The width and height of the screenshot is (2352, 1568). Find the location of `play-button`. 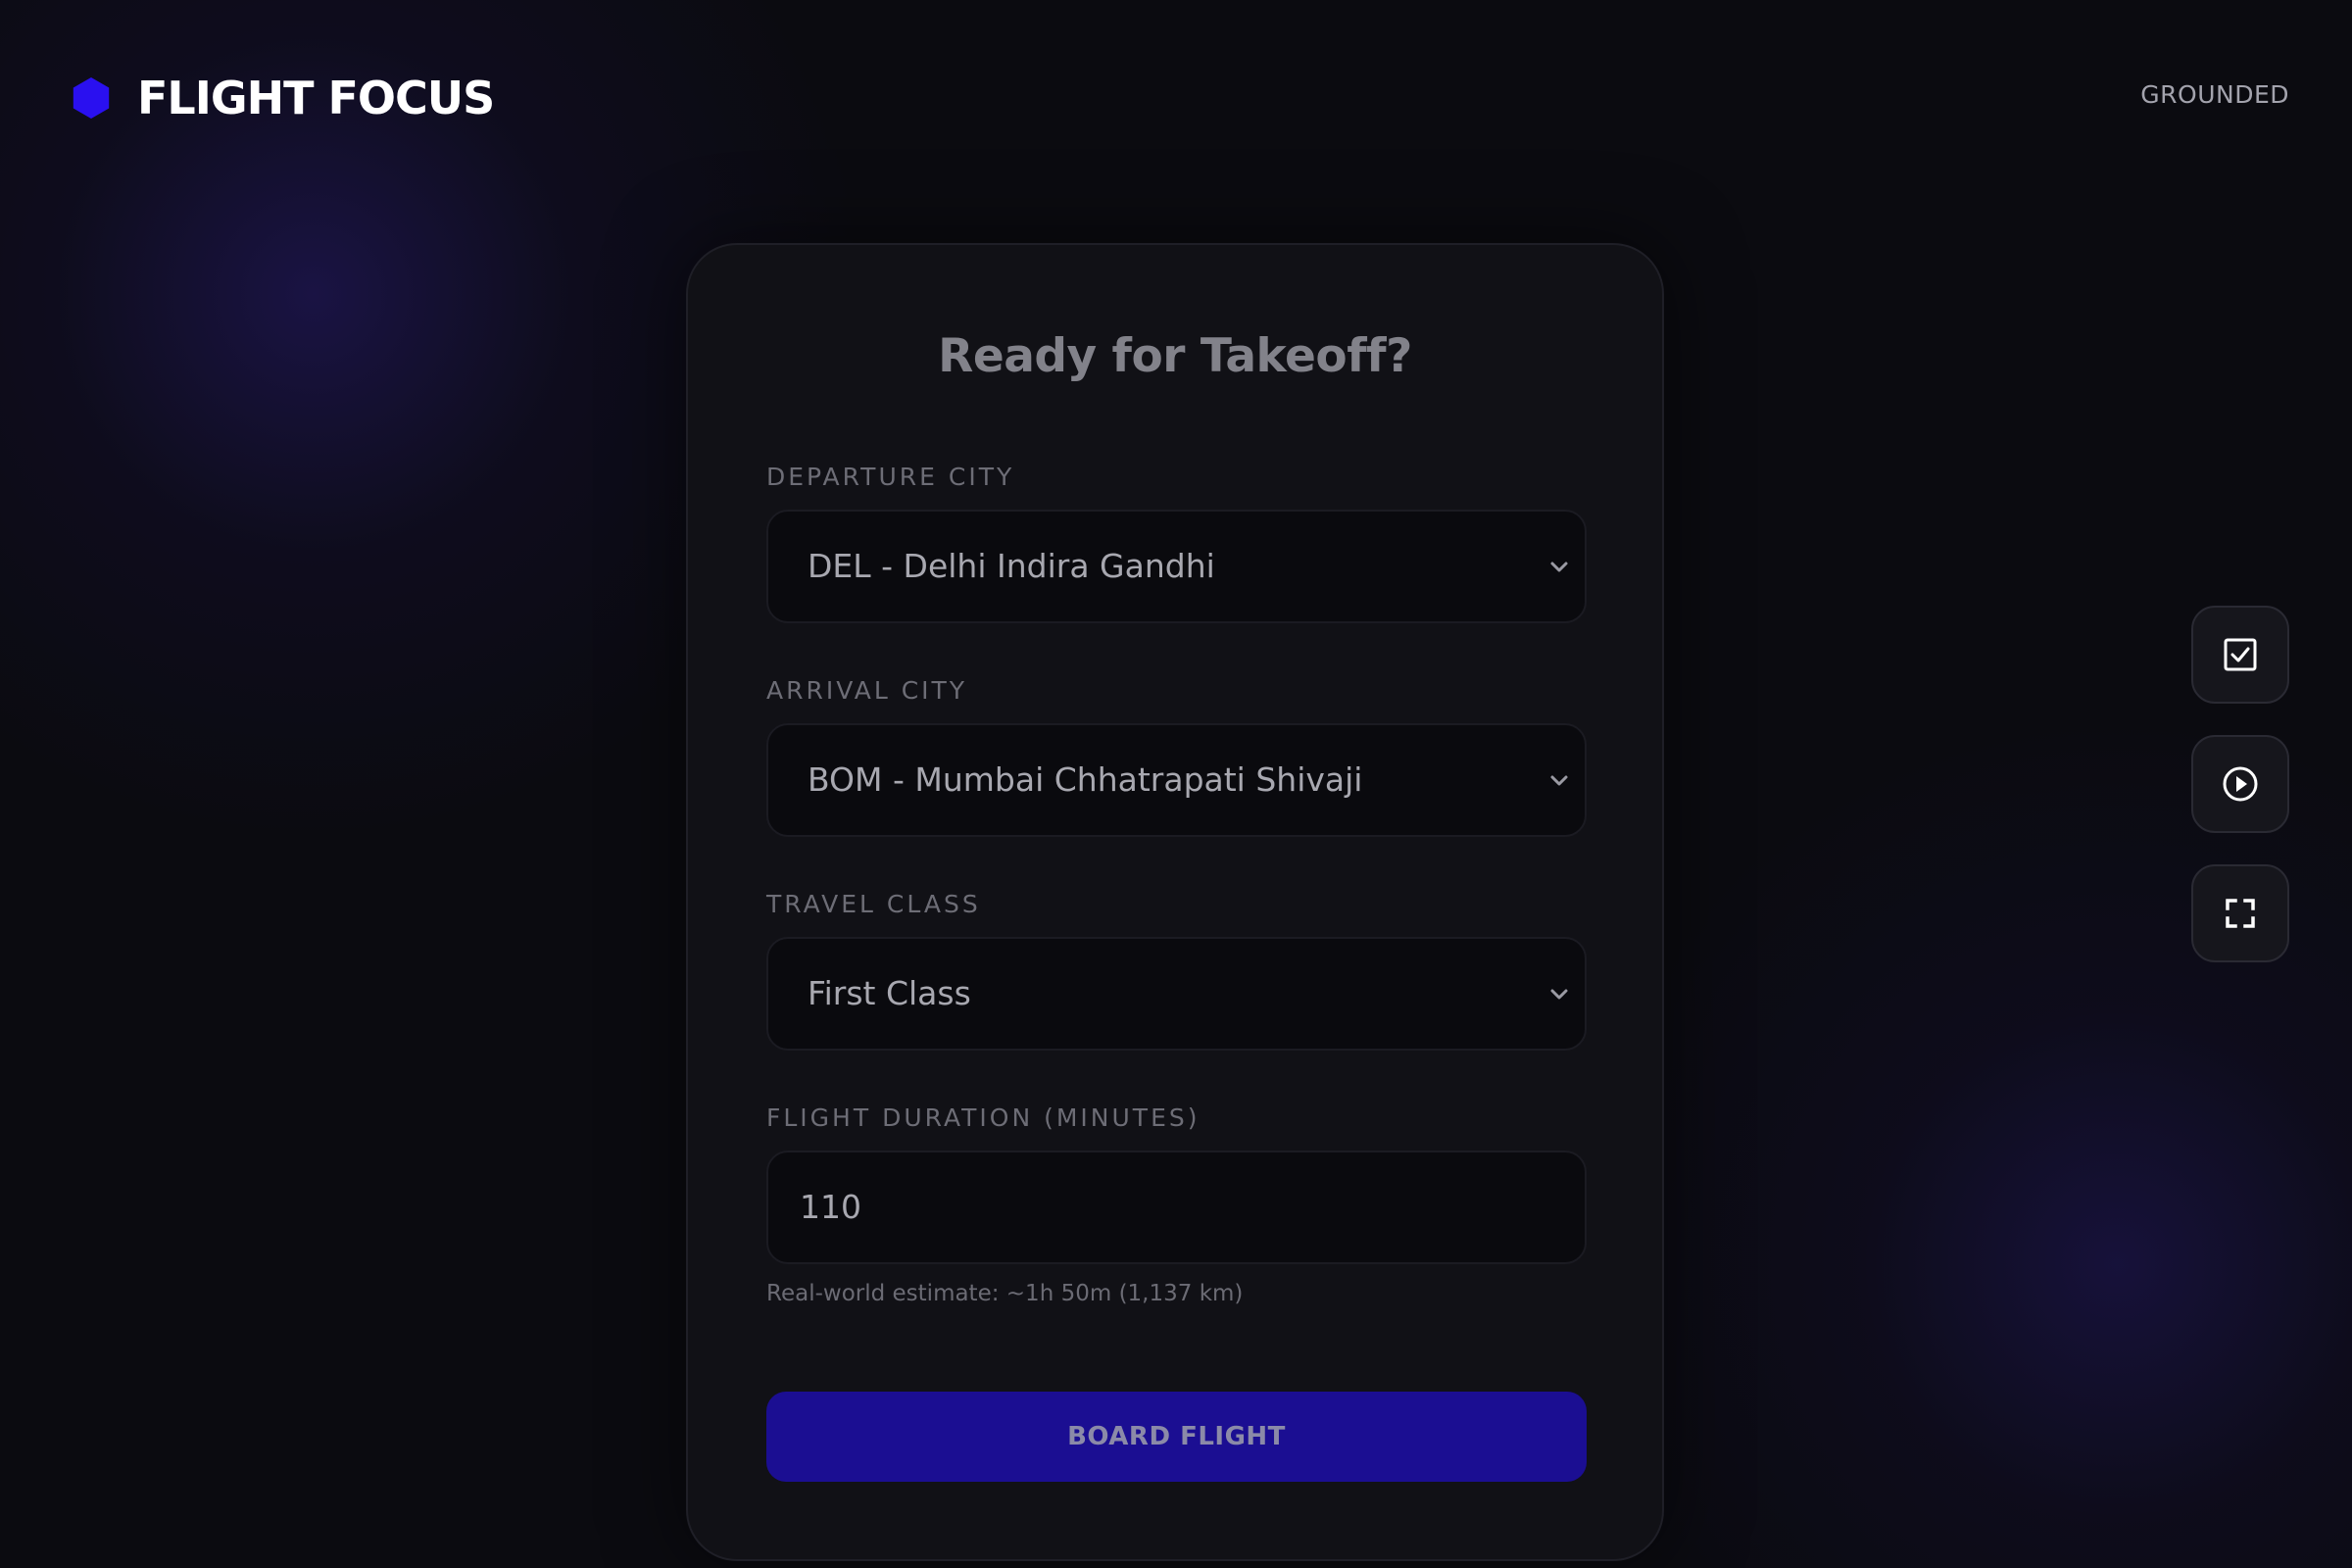

play-button is located at coordinates (2240, 784).